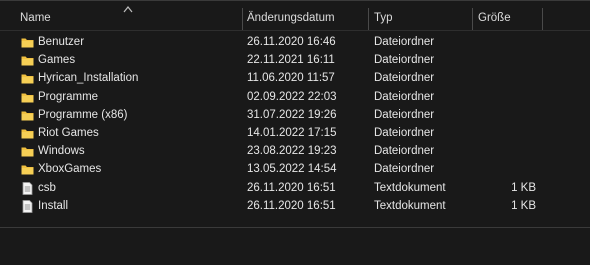 The height and width of the screenshot is (265, 590). What do you see at coordinates (47, 187) in the screenshot?
I see `file-name: csb` at bounding box center [47, 187].